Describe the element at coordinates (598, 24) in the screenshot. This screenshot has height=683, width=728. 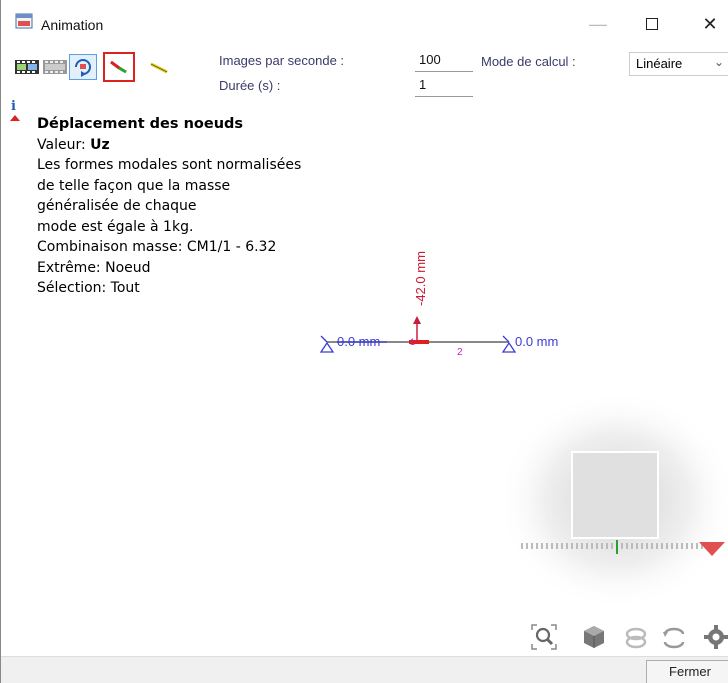
I see `minimize-icon: —` at that location.